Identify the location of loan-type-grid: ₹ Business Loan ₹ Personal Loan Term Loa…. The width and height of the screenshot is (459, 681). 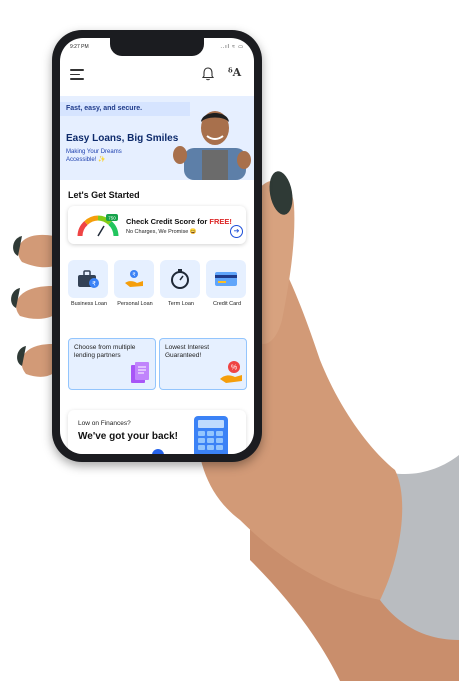
(158, 290).